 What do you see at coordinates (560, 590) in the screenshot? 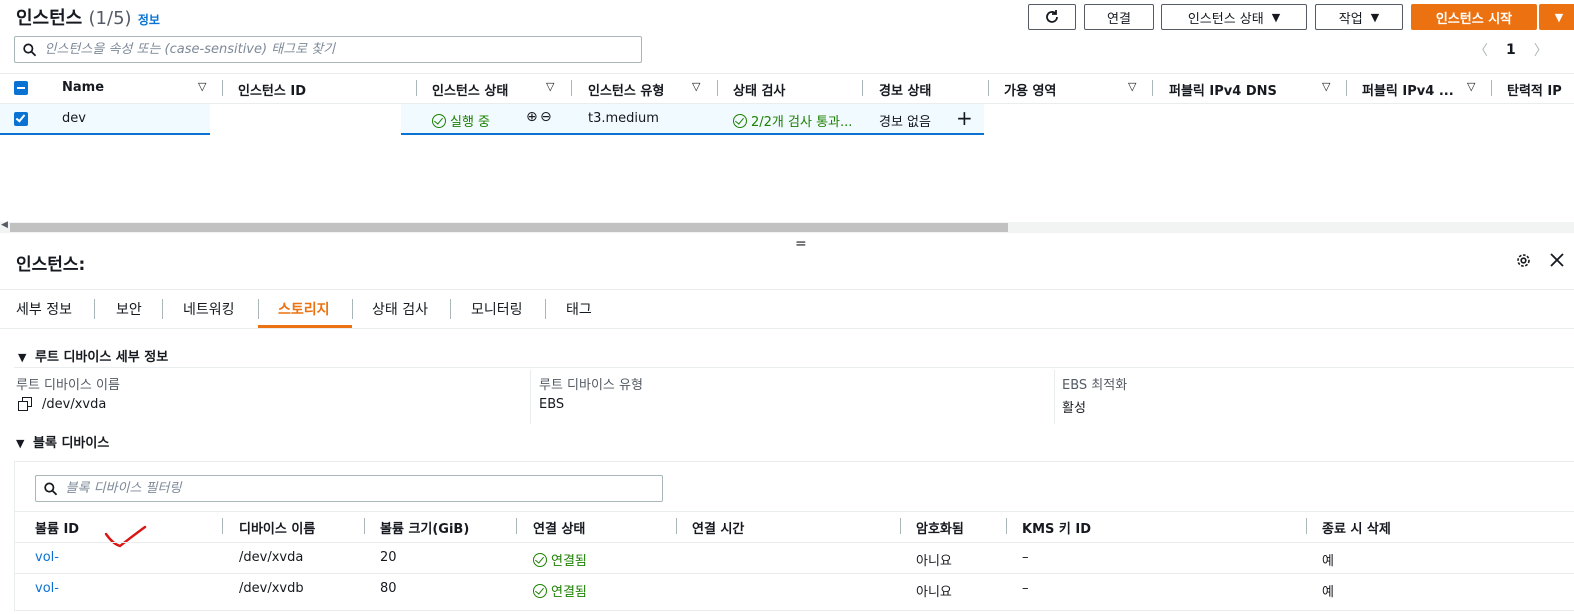
I see `attach-state: 연결됨` at bounding box center [560, 590].